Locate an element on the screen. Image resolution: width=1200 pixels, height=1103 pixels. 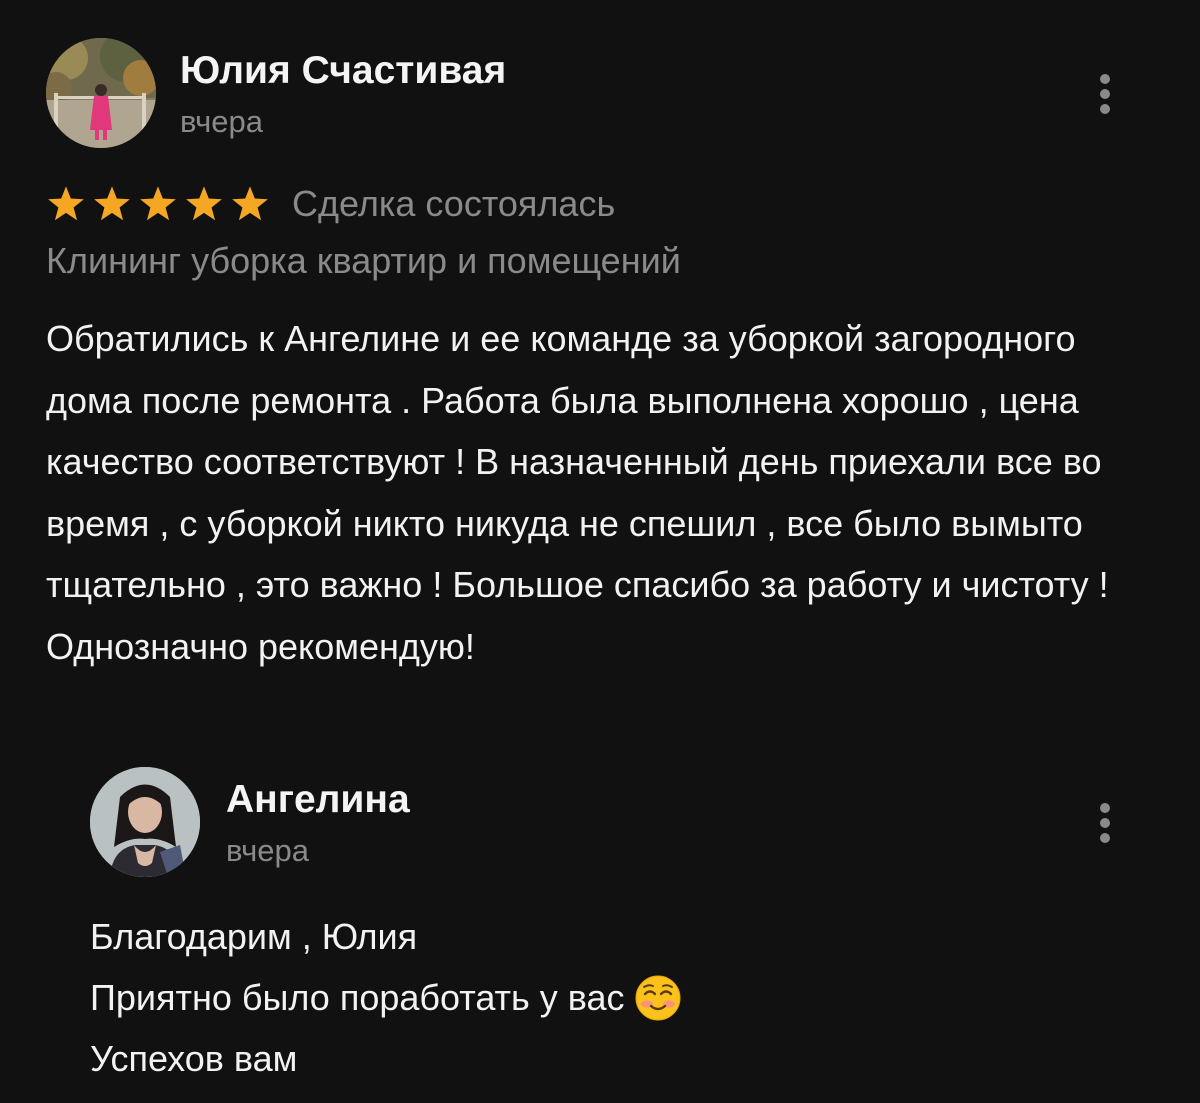
replier-name: Ангелина is located at coordinates (318, 800).